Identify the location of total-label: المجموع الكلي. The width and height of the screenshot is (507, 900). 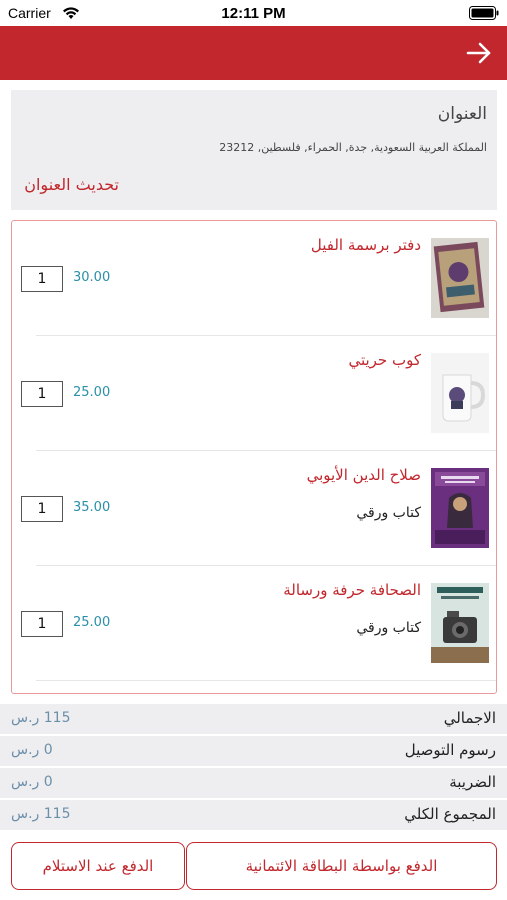
(450, 814).